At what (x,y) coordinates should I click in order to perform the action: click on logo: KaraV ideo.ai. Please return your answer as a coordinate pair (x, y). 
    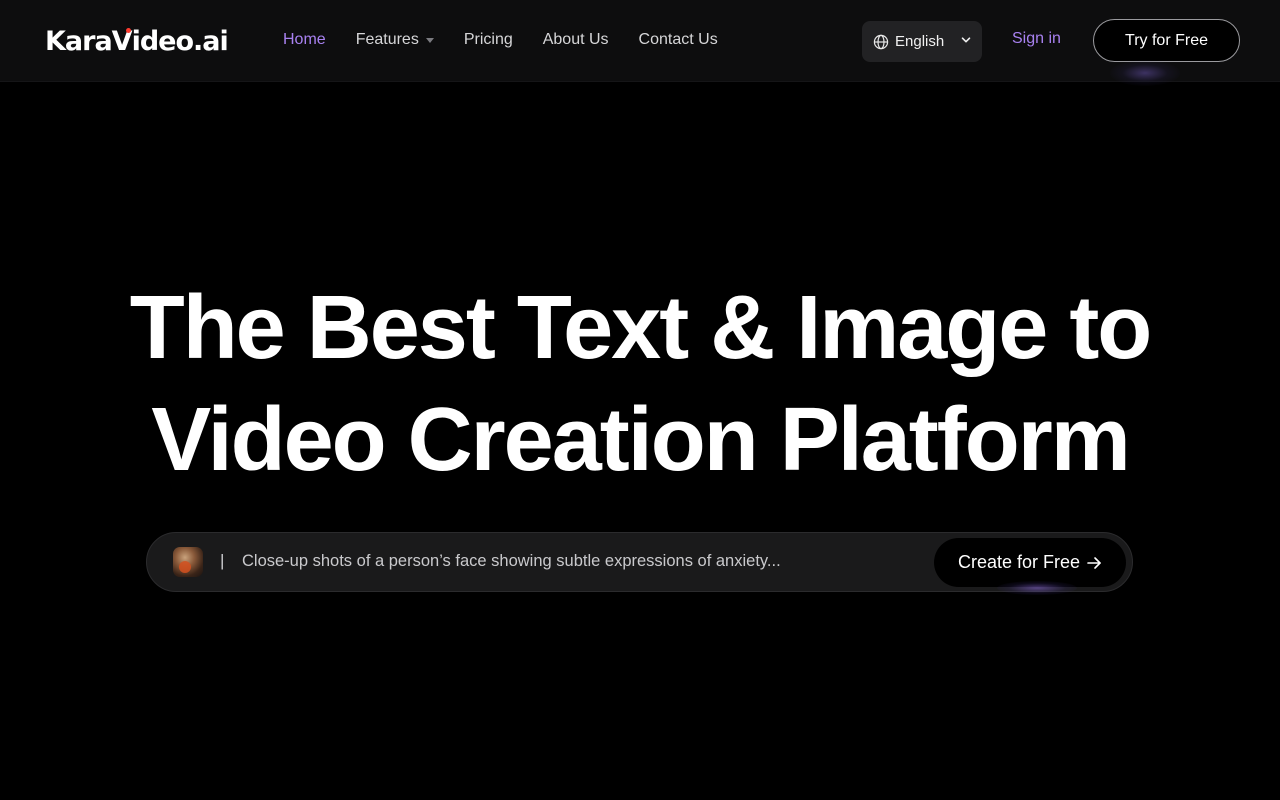
    Looking at the image, I should click on (137, 41).